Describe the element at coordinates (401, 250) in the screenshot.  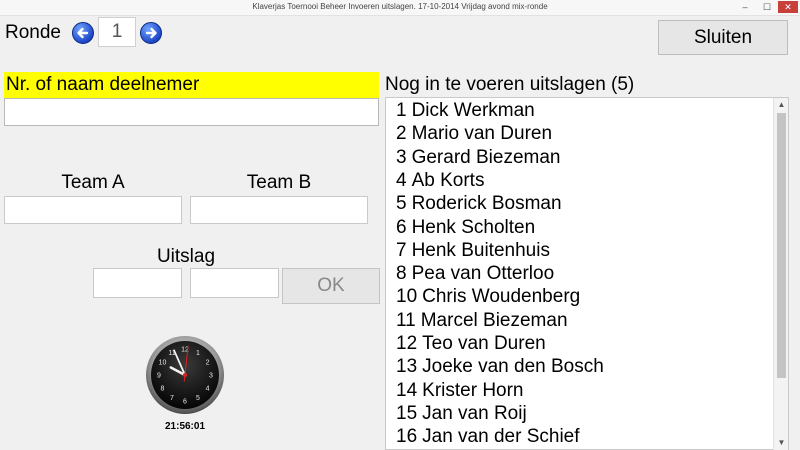
I see `list-item-number: 7` at that location.